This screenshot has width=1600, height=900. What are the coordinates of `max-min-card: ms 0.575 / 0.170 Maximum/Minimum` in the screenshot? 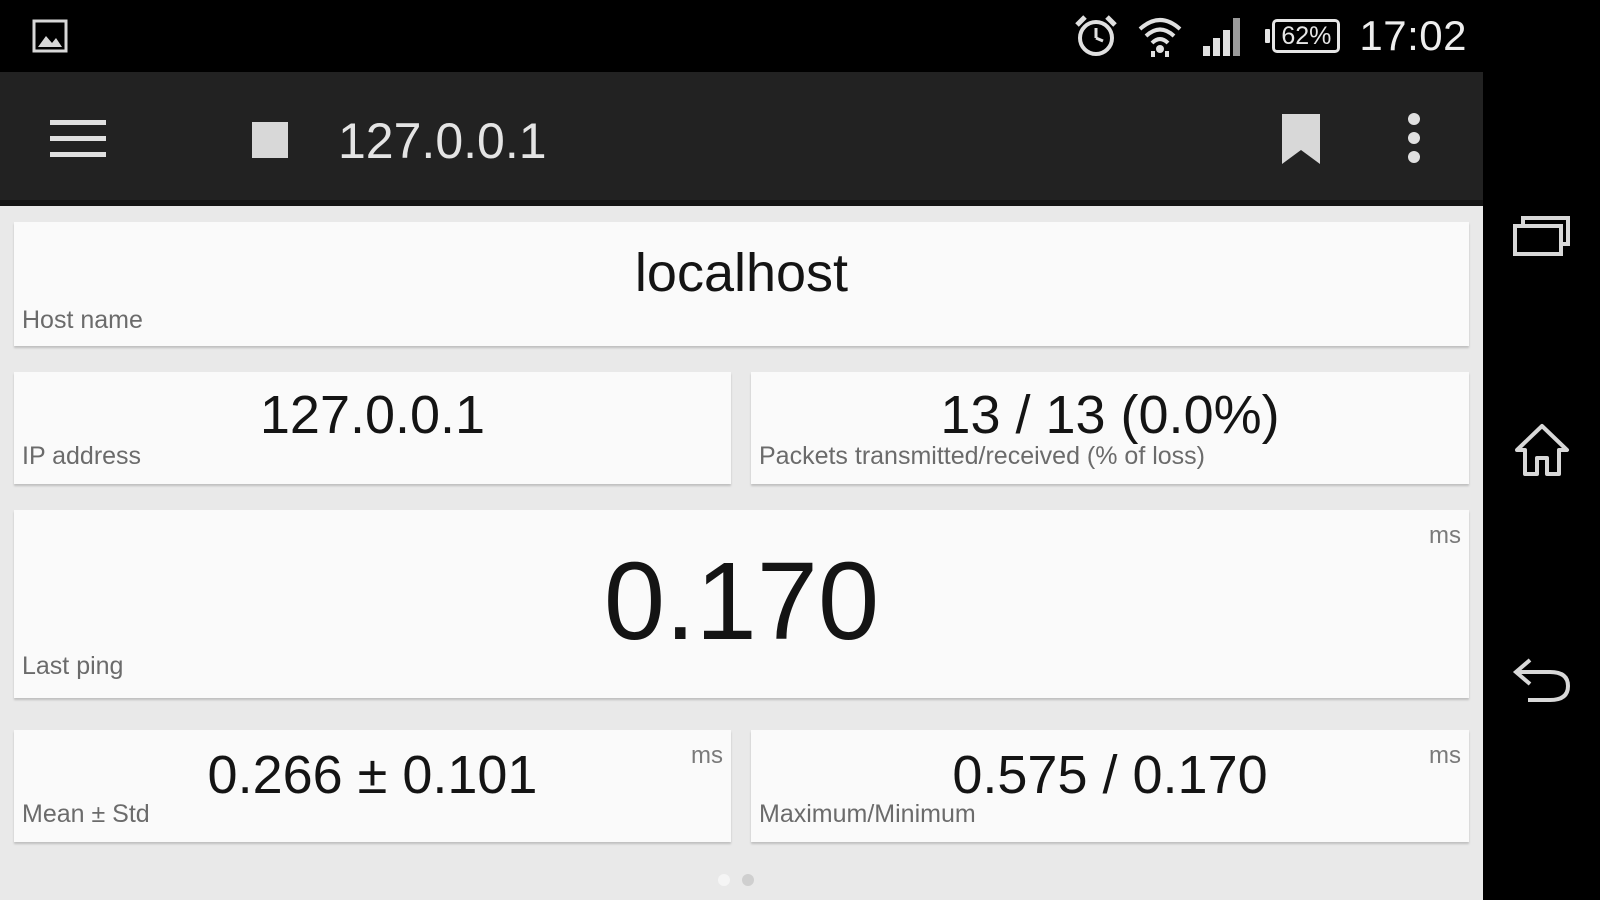 It's located at (1110, 786).